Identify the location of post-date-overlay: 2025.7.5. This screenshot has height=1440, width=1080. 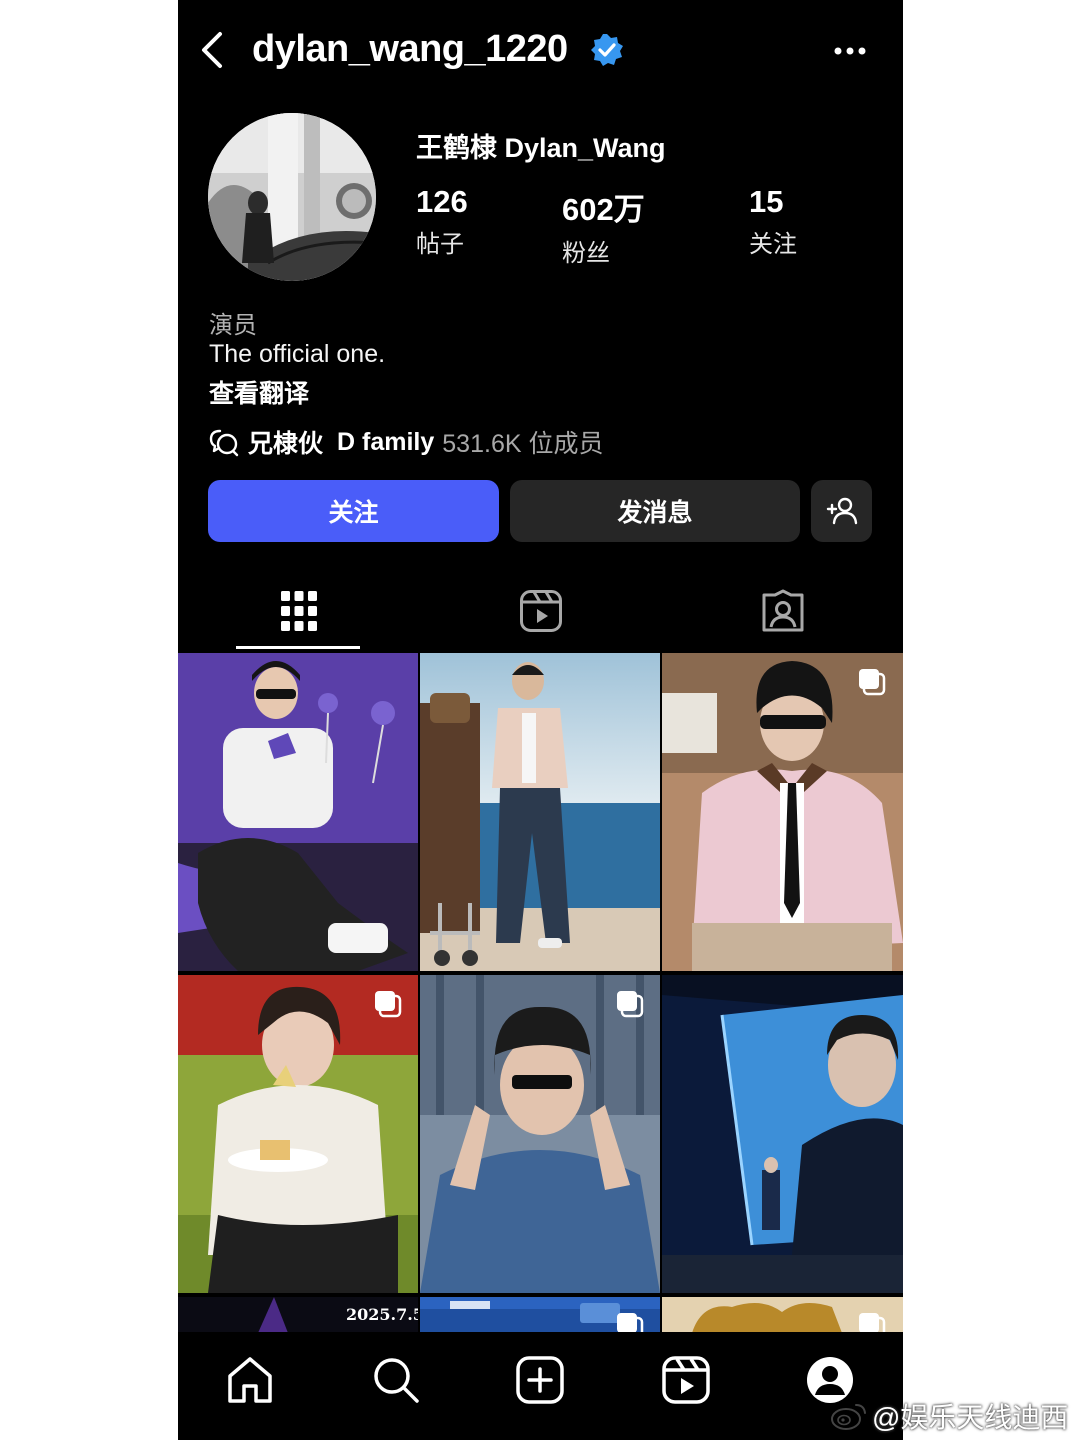
(382, 1314).